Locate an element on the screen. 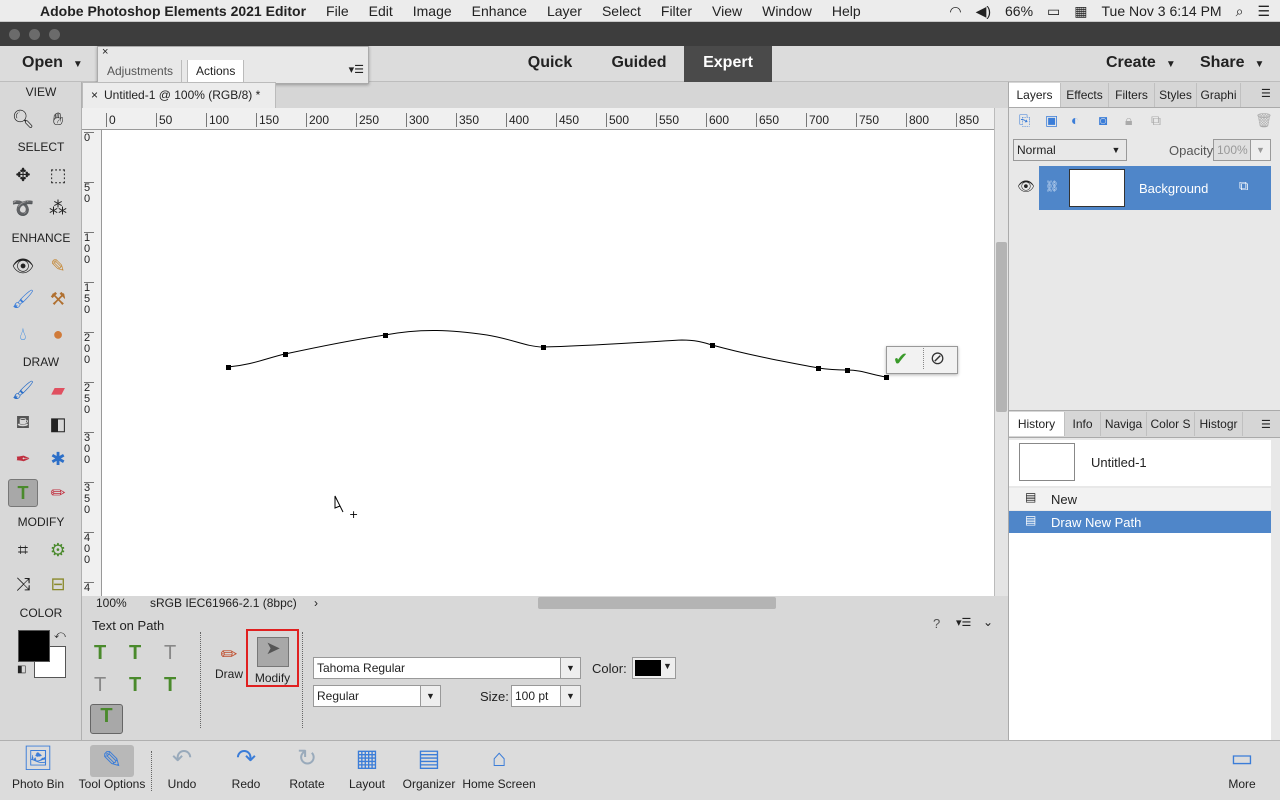 The height and width of the screenshot is (800, 1280). collapse-chevron-icon: ⌄ is located at coordinates (988, 622).